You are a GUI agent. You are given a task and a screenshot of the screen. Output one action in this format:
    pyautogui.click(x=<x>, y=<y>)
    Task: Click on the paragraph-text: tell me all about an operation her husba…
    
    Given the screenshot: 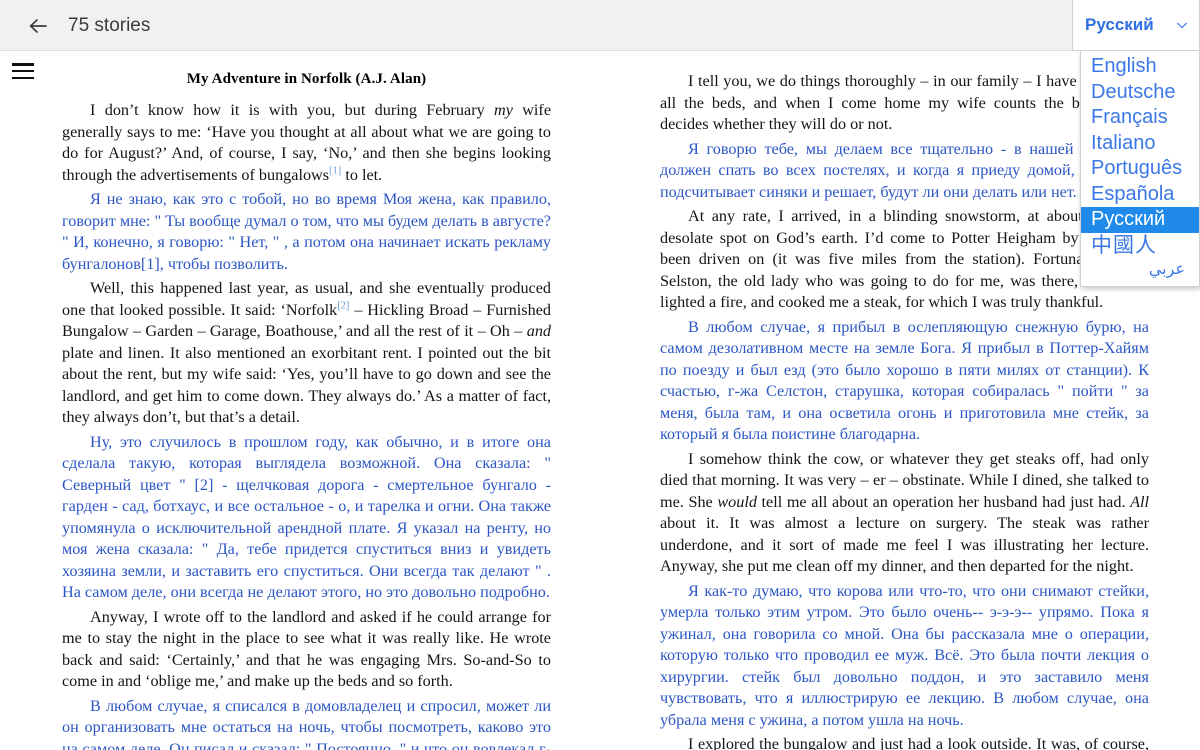 What is the action you would take?
    pyautogui.click(x=943, y=501)
    